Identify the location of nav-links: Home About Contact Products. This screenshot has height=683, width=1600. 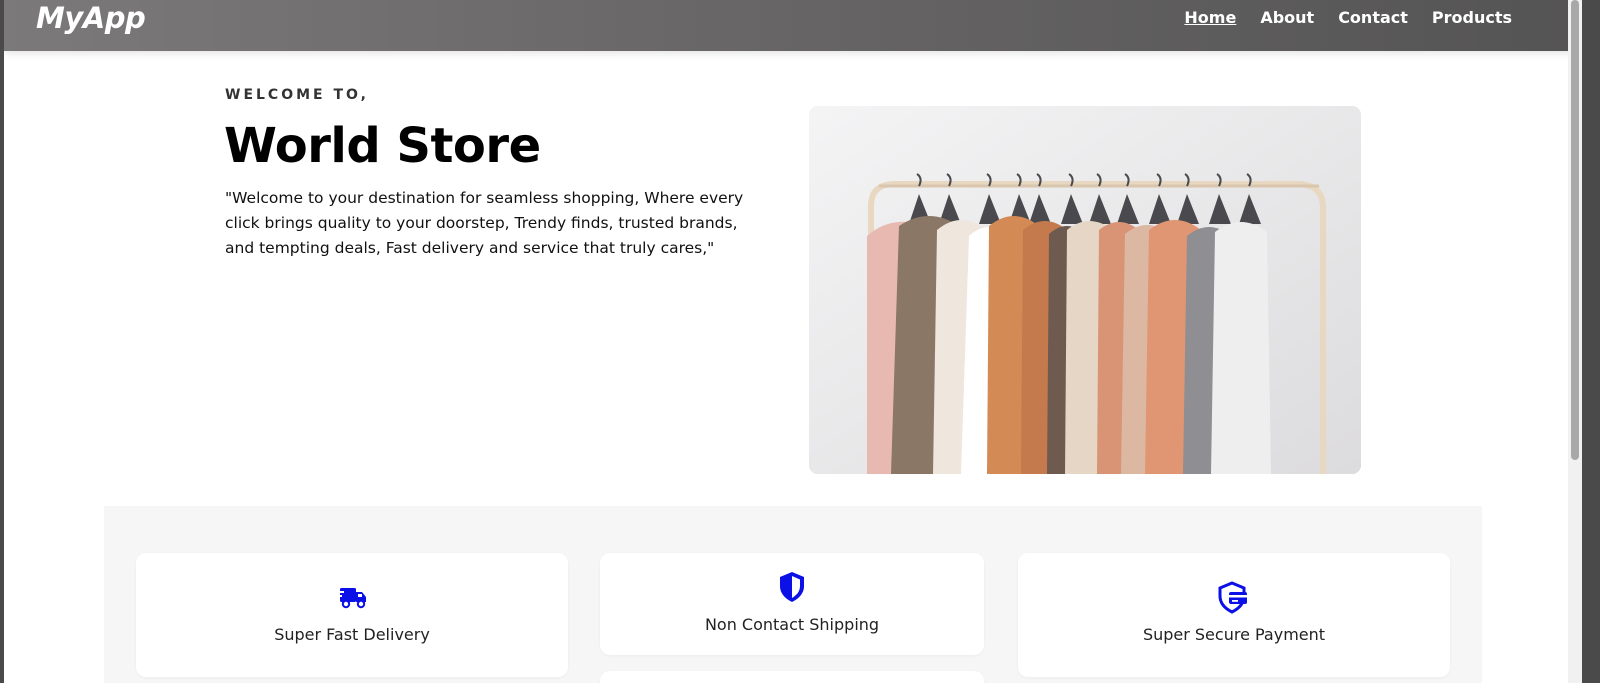
(1348, 17).